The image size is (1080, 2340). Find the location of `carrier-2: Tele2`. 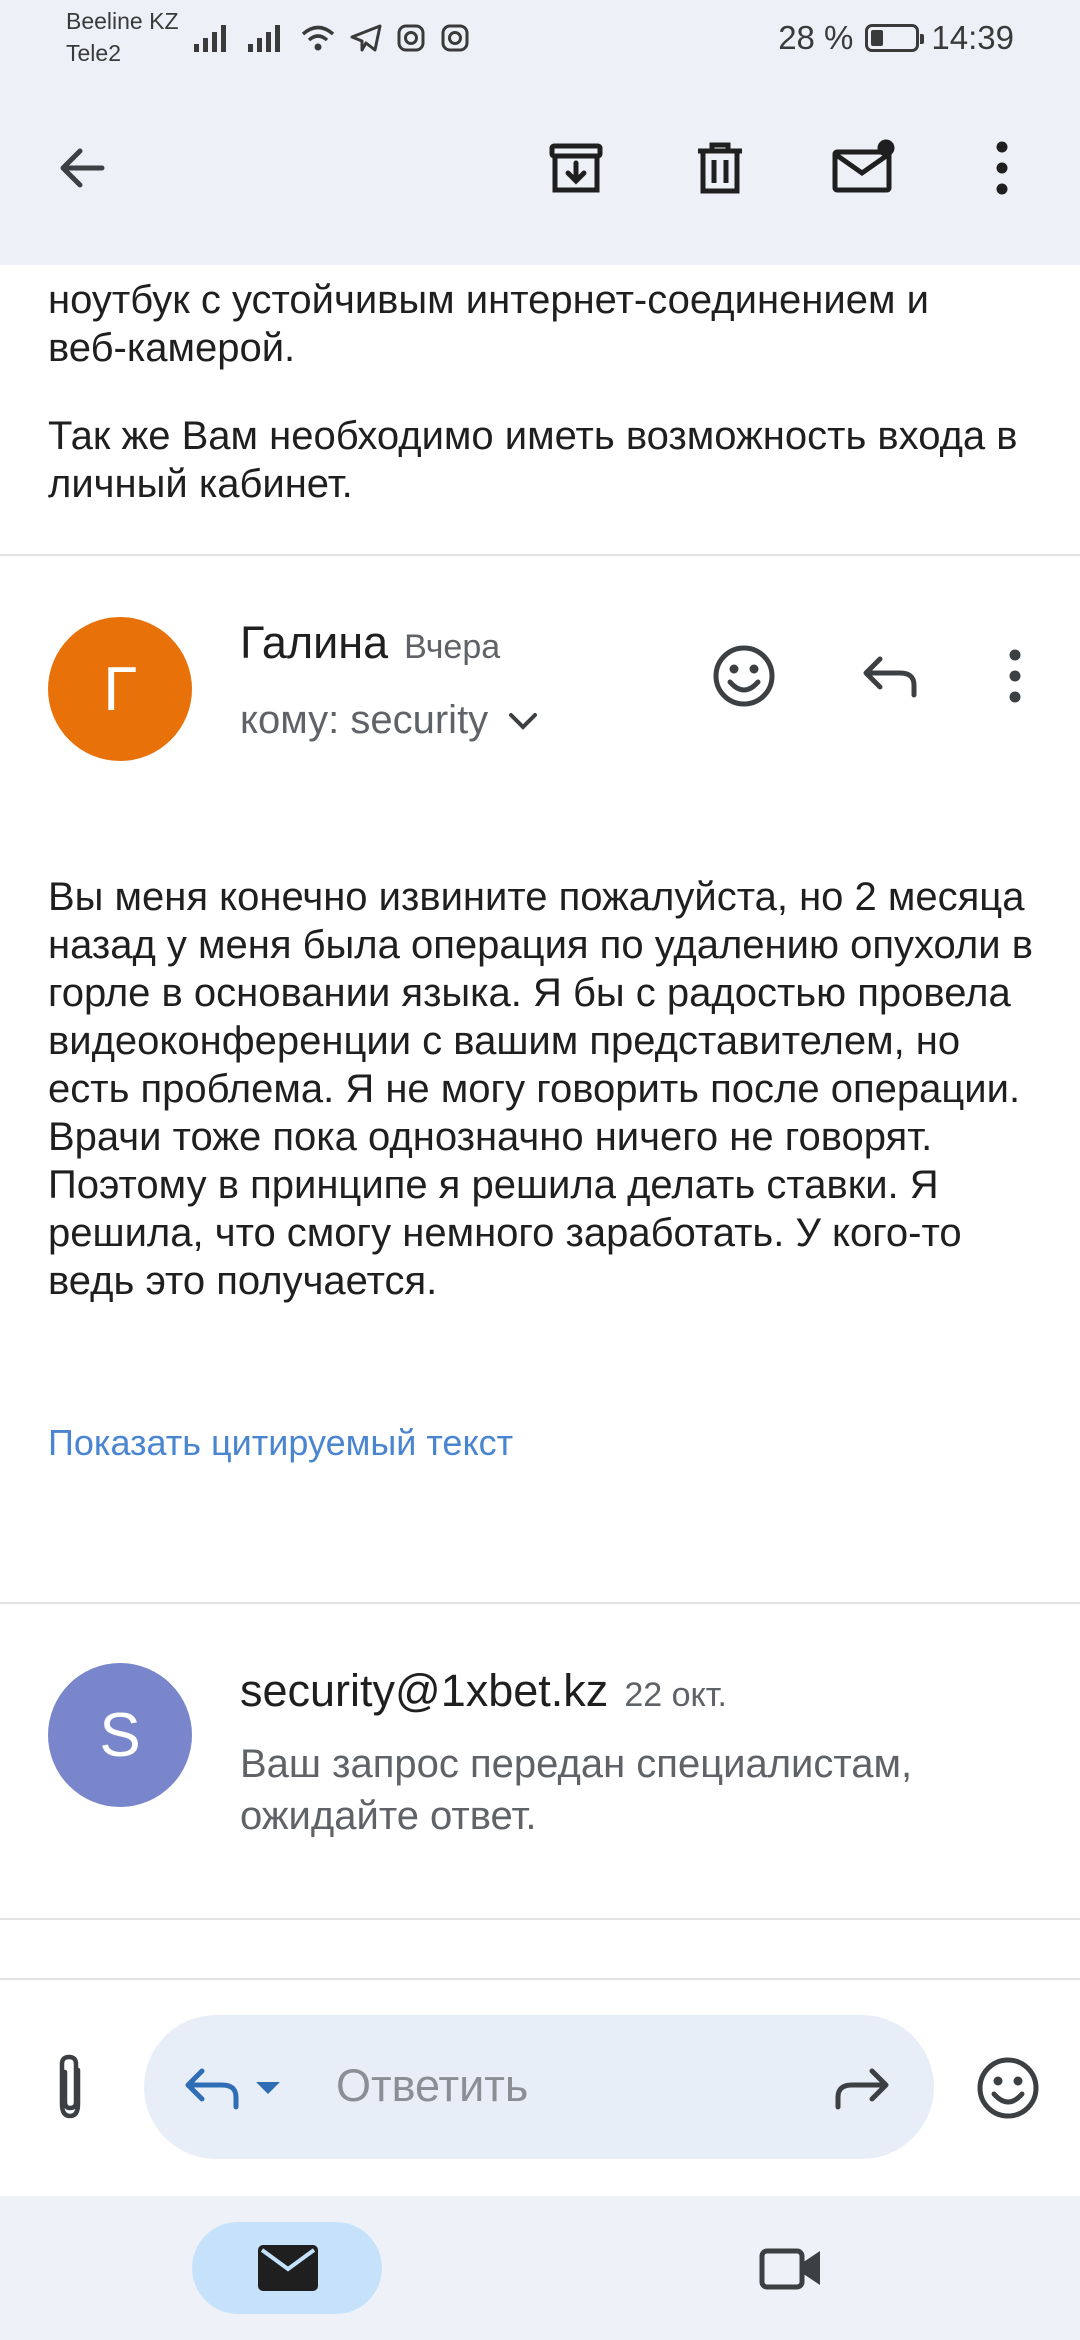

carrier-2: Tele2 is located at coordinates (93, 53).